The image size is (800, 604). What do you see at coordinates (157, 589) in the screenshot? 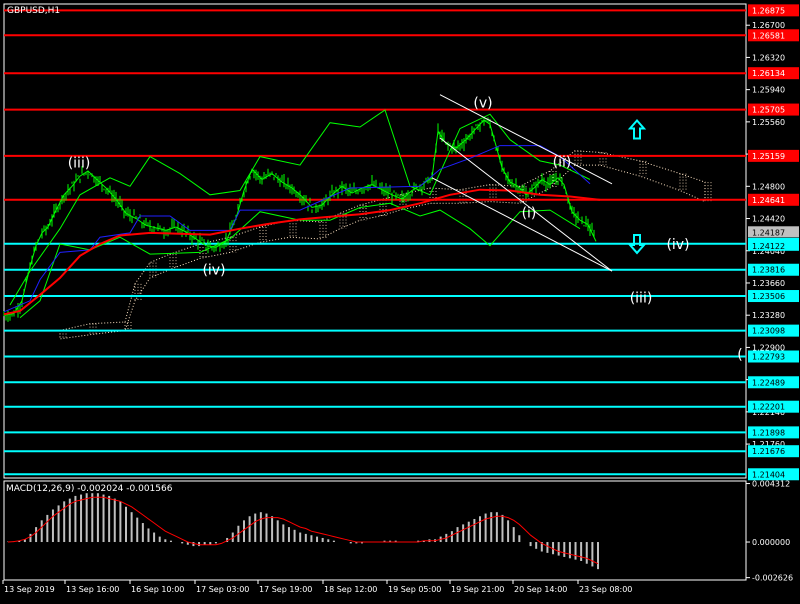
I see `time-tick-label: 16 Sep 10:00` at bounding box center [157, 589].